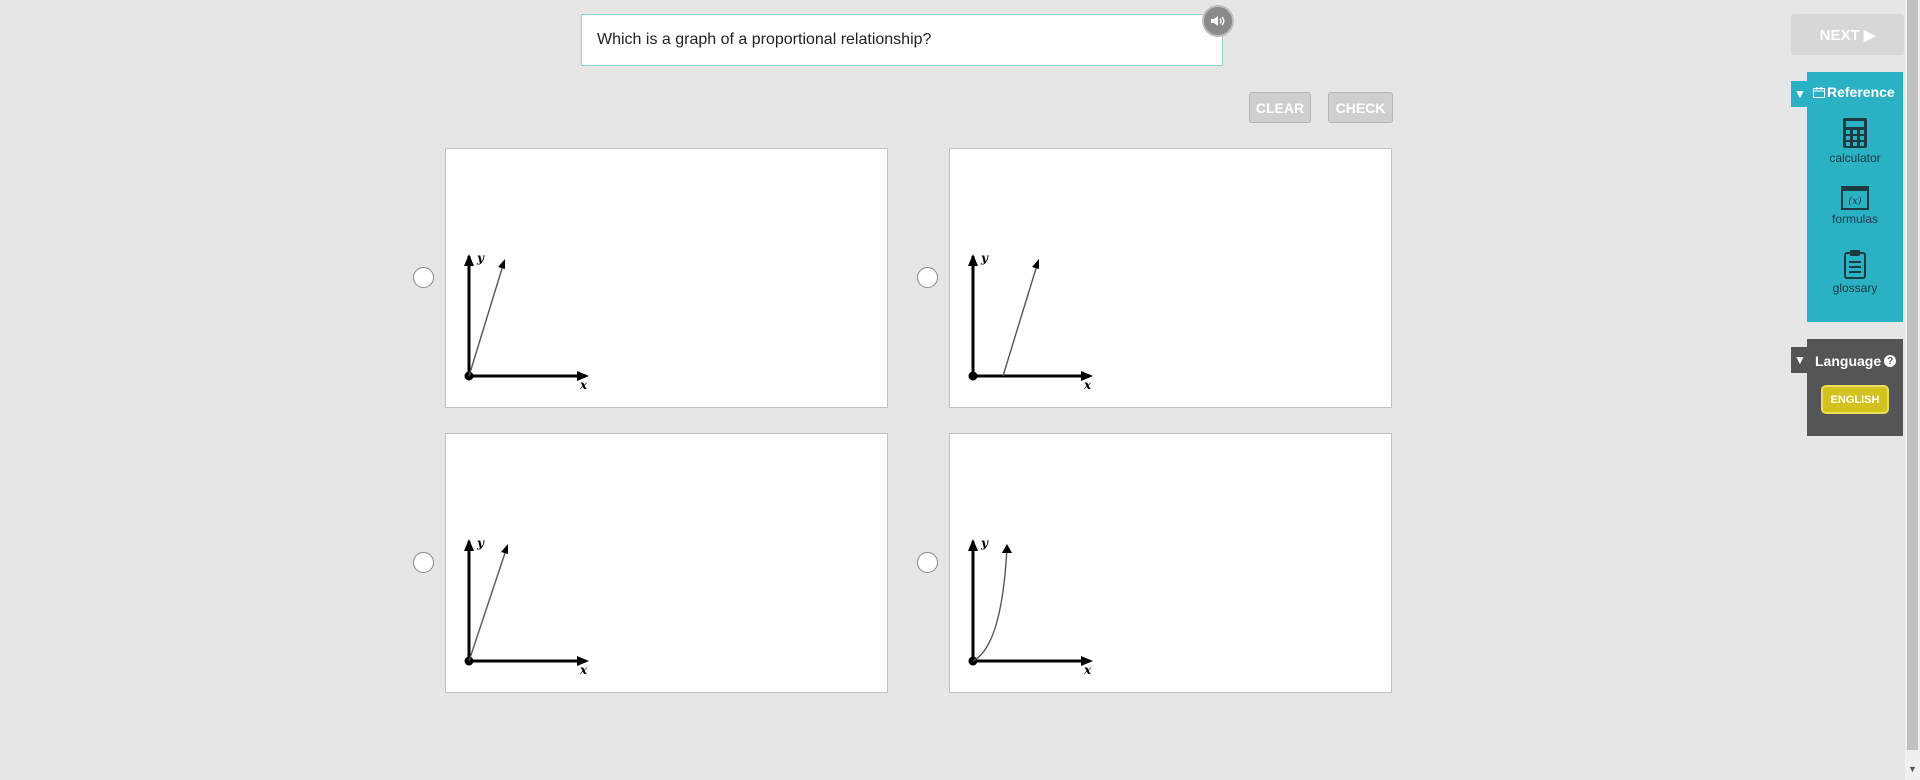  Describe the element at coordinates (1861, 92) in the screenshot. I see `reference-title: Reference` at that location.